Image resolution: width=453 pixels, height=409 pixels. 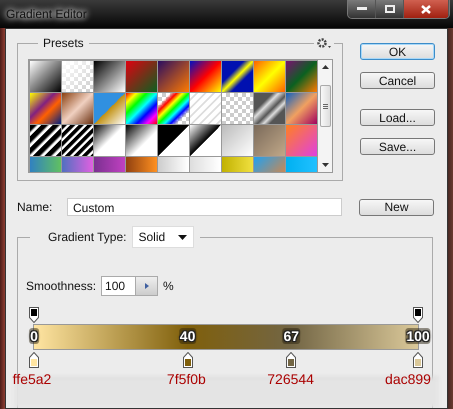 I want to click on minimize-button, so click(x=362, y=9).